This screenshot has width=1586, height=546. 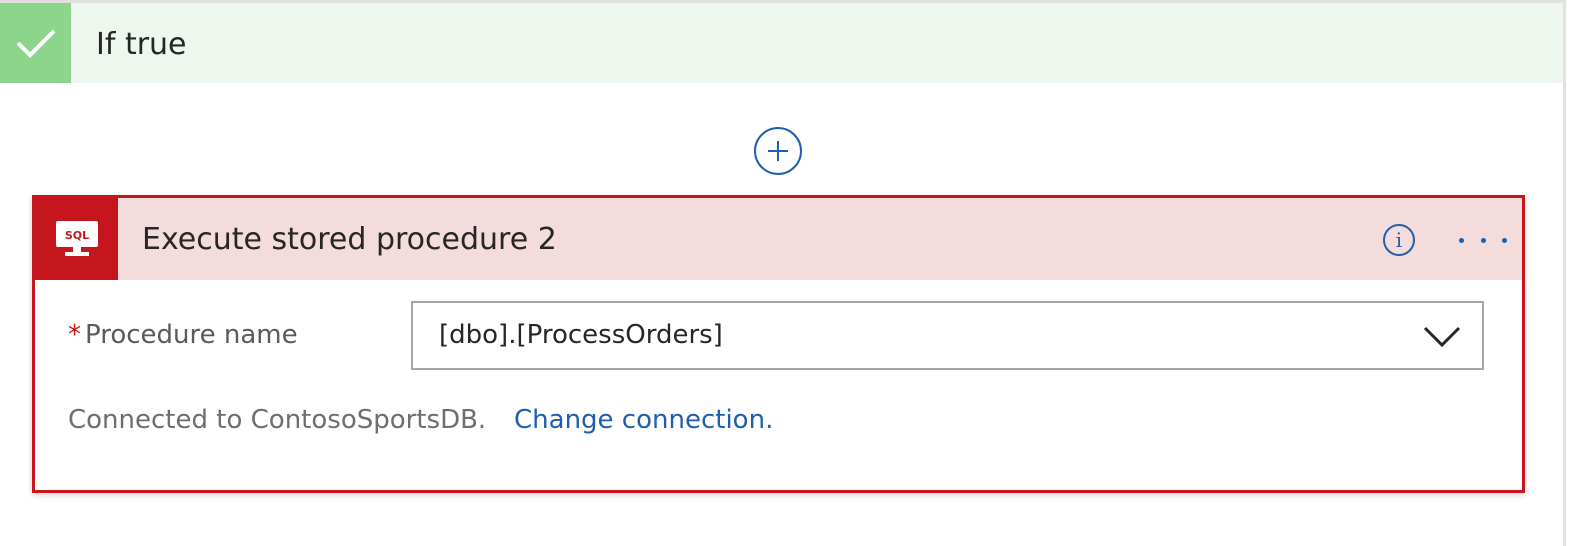 I want to click on action-card-header: SQL Execute stored procedure 2 i, so click(x=778, y=239).